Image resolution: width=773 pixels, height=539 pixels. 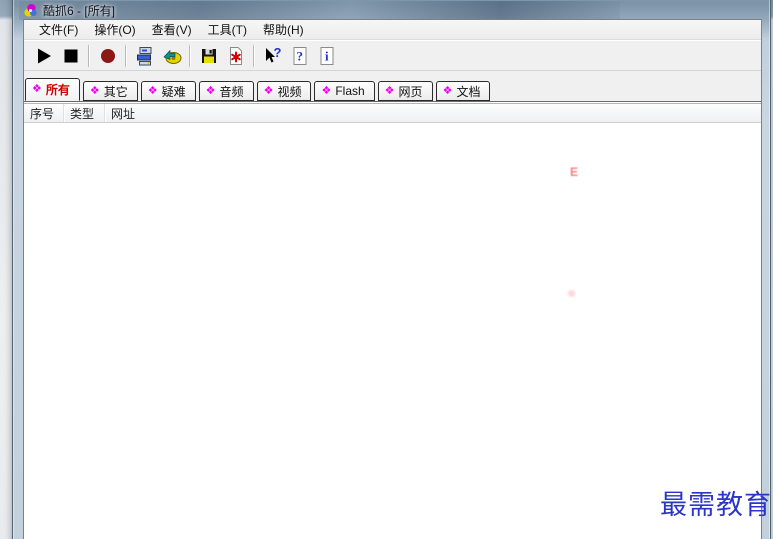 What do you see at coordinates (84, 113) in the screenshot?
I see `column-header-type: 类型` at bounding box center [84, 113].